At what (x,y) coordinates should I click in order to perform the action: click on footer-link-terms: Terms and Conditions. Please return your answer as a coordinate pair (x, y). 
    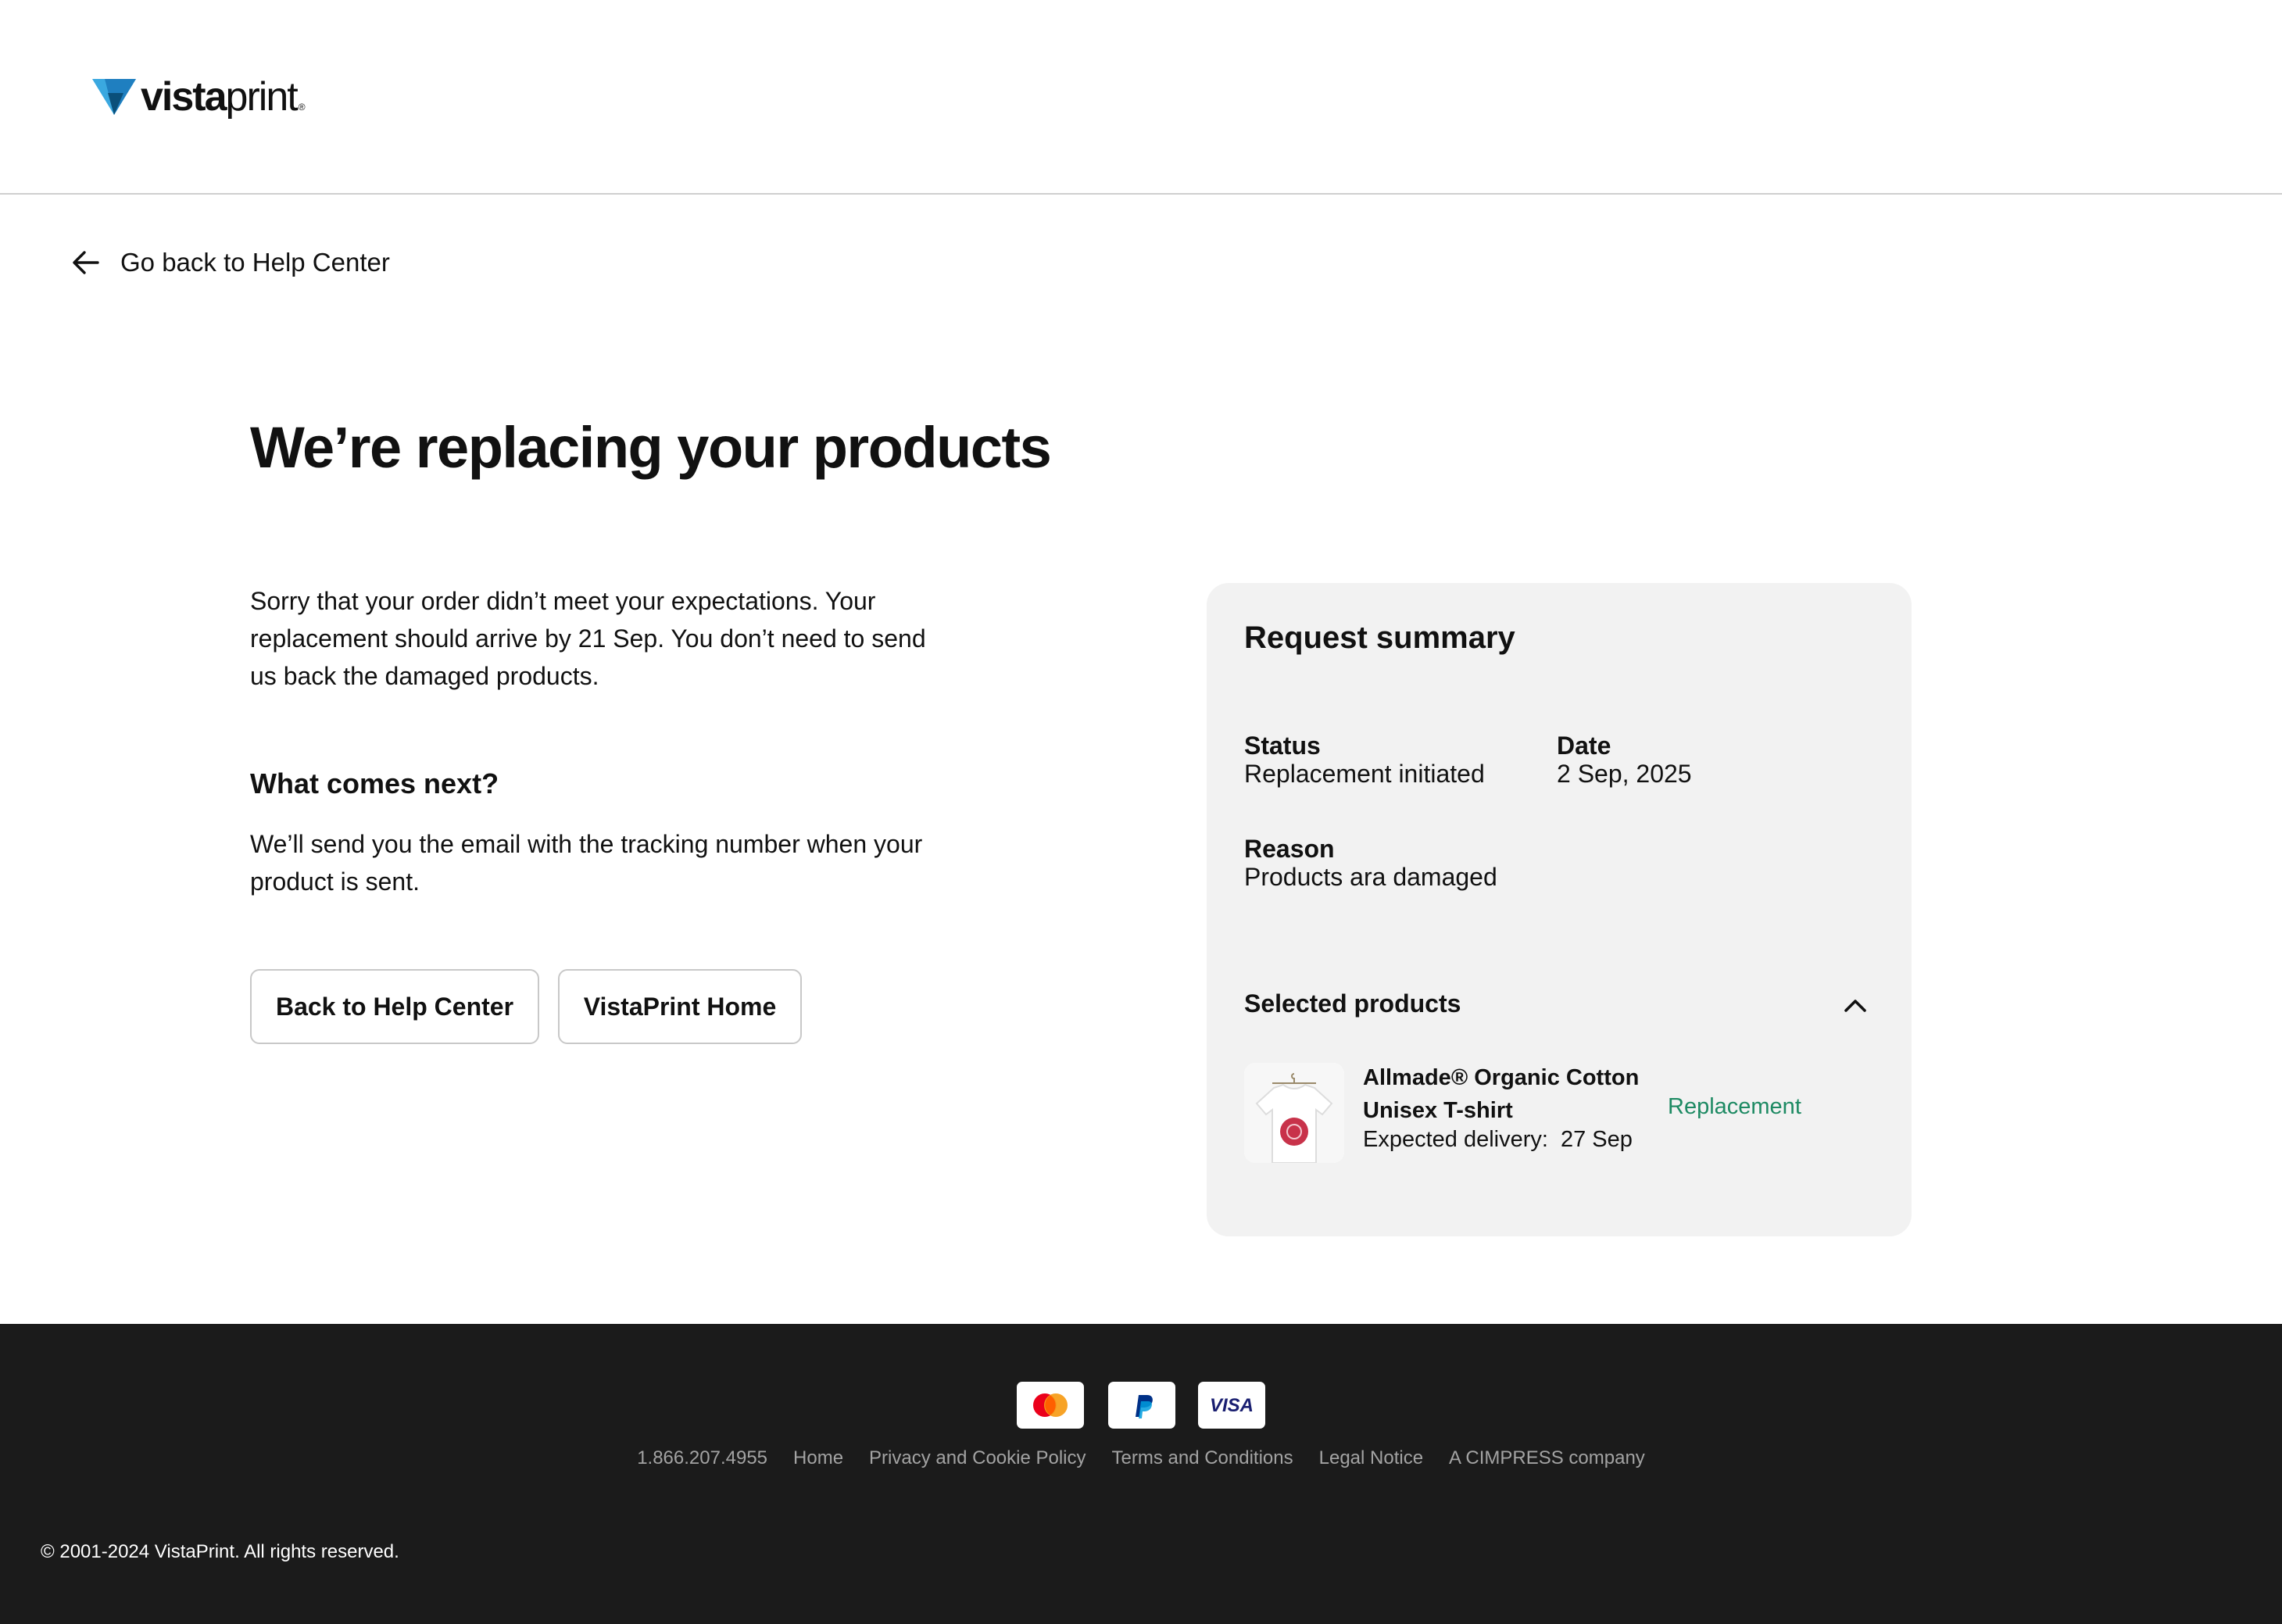
    Looking at the image, I should click on (1202, 1458).